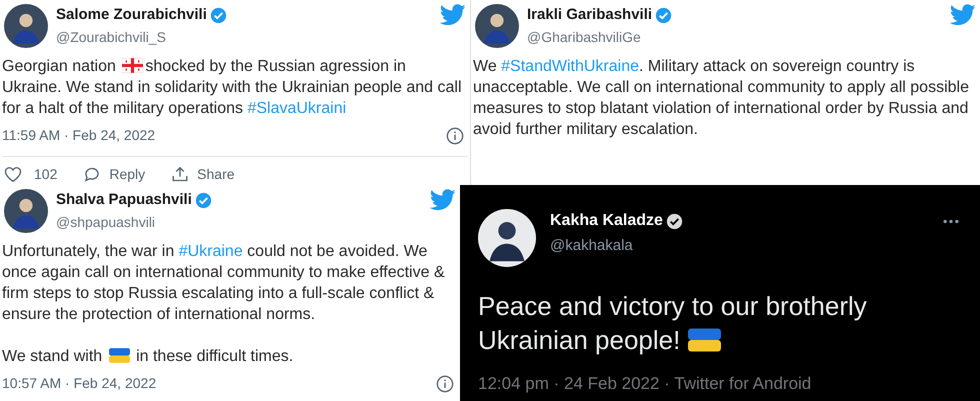 This screenshot has height=401, width=980. I want to click on author-name: Shalva Papuashvili, so click(124, 200).